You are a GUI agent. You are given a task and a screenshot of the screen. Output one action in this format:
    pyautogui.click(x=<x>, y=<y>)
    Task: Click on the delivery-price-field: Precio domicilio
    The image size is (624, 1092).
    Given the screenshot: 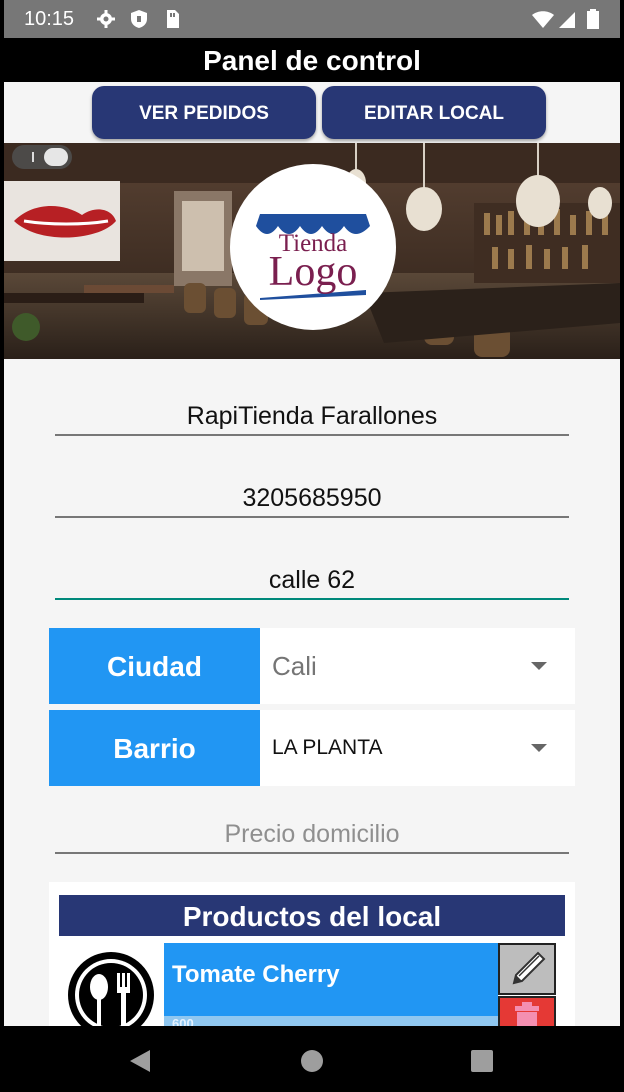 What is the action you would take?
    pyautogui.click(x=312, y=834)
    